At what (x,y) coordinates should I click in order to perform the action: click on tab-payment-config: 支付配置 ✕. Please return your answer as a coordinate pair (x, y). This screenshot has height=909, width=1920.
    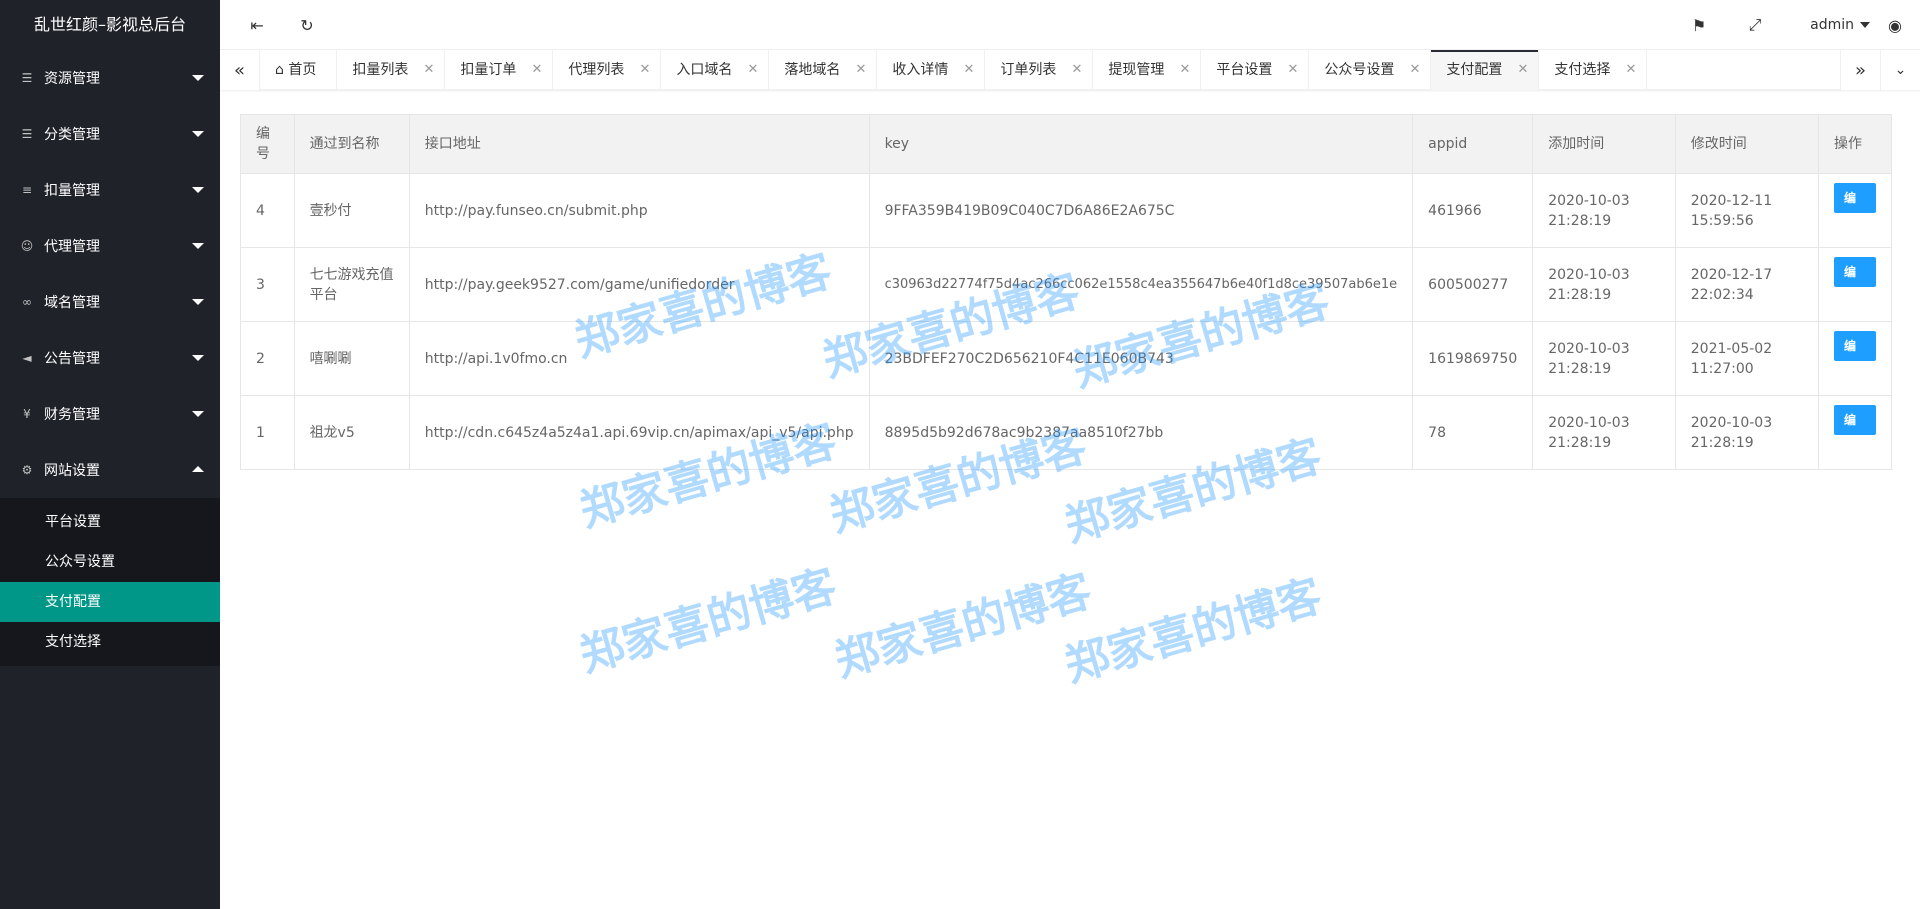
    Looking at the image, I should click on (1485, 70).